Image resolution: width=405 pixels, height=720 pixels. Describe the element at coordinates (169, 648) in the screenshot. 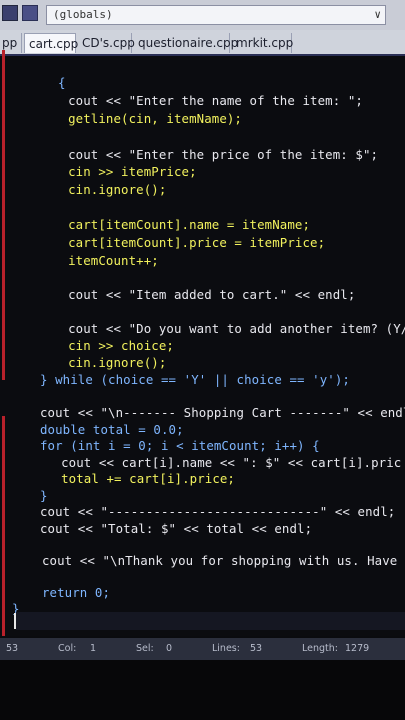

I see `status-sel: 0` at that location.